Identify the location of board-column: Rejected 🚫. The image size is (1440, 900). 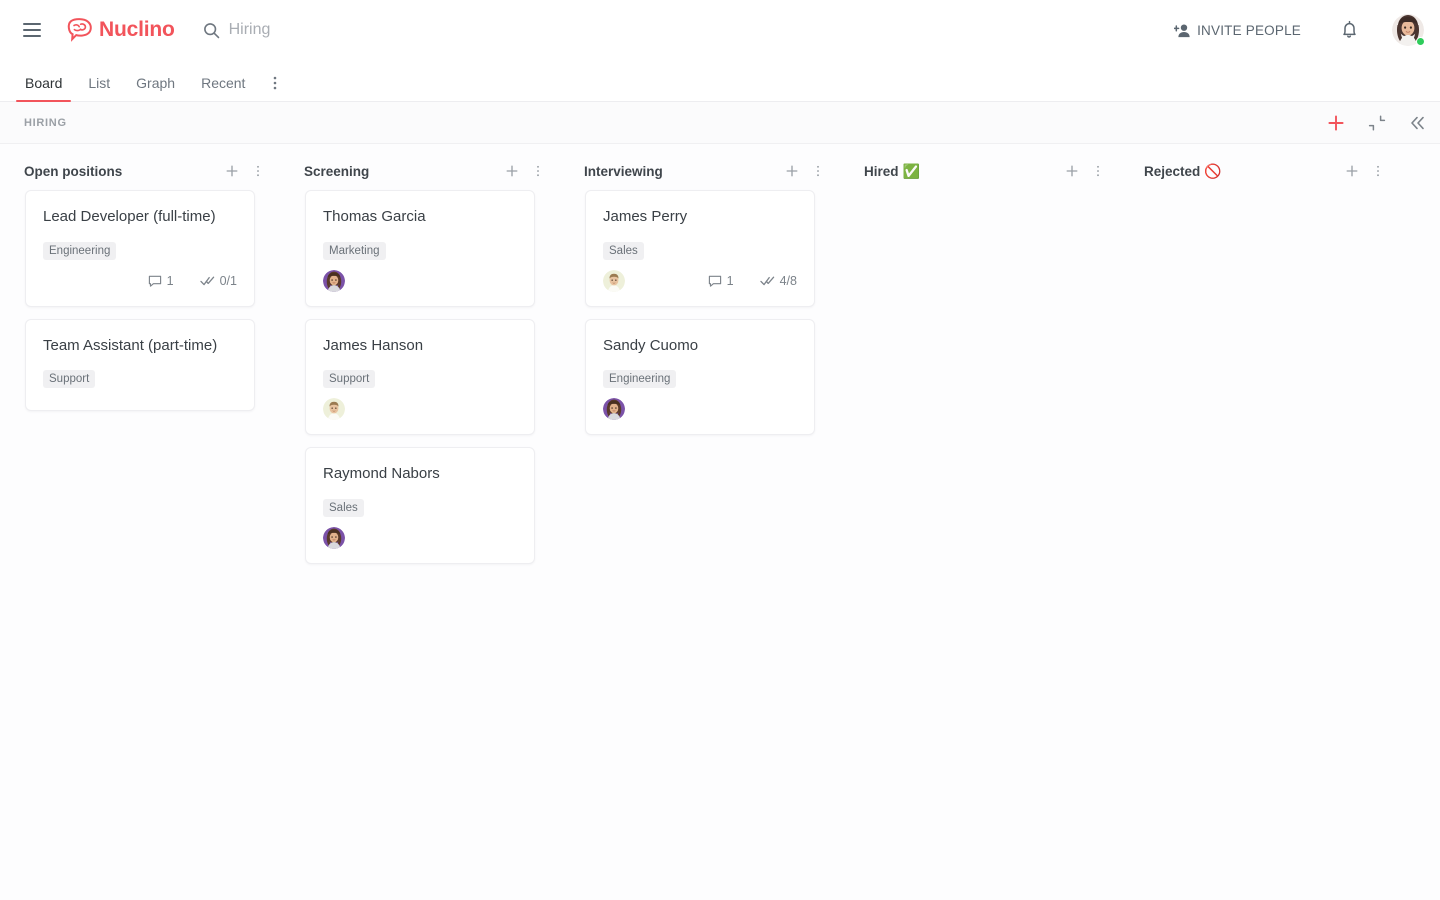
(1260, 173).